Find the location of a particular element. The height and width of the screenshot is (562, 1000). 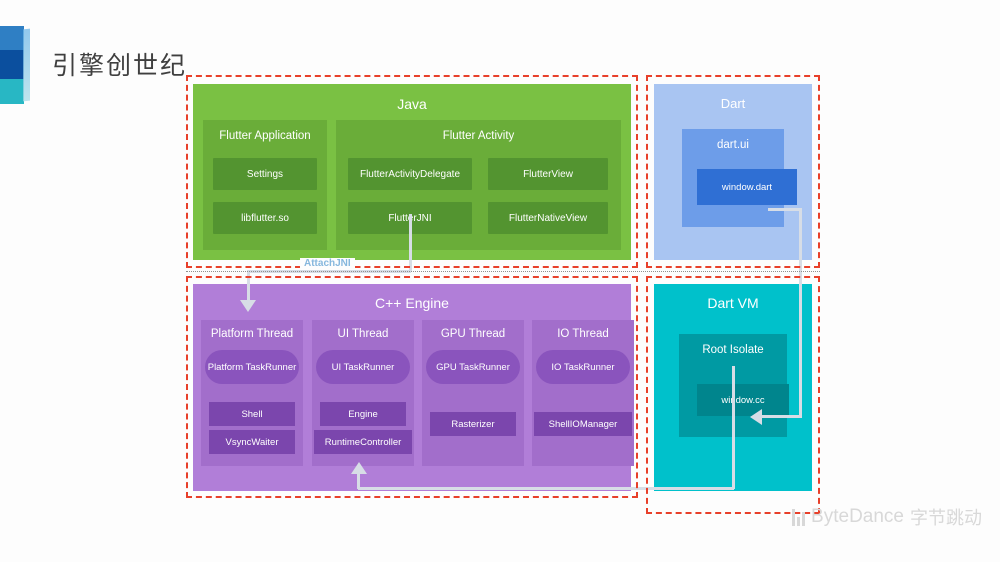

cpp-box-shell: Shell is located at coordinates (252, 414).